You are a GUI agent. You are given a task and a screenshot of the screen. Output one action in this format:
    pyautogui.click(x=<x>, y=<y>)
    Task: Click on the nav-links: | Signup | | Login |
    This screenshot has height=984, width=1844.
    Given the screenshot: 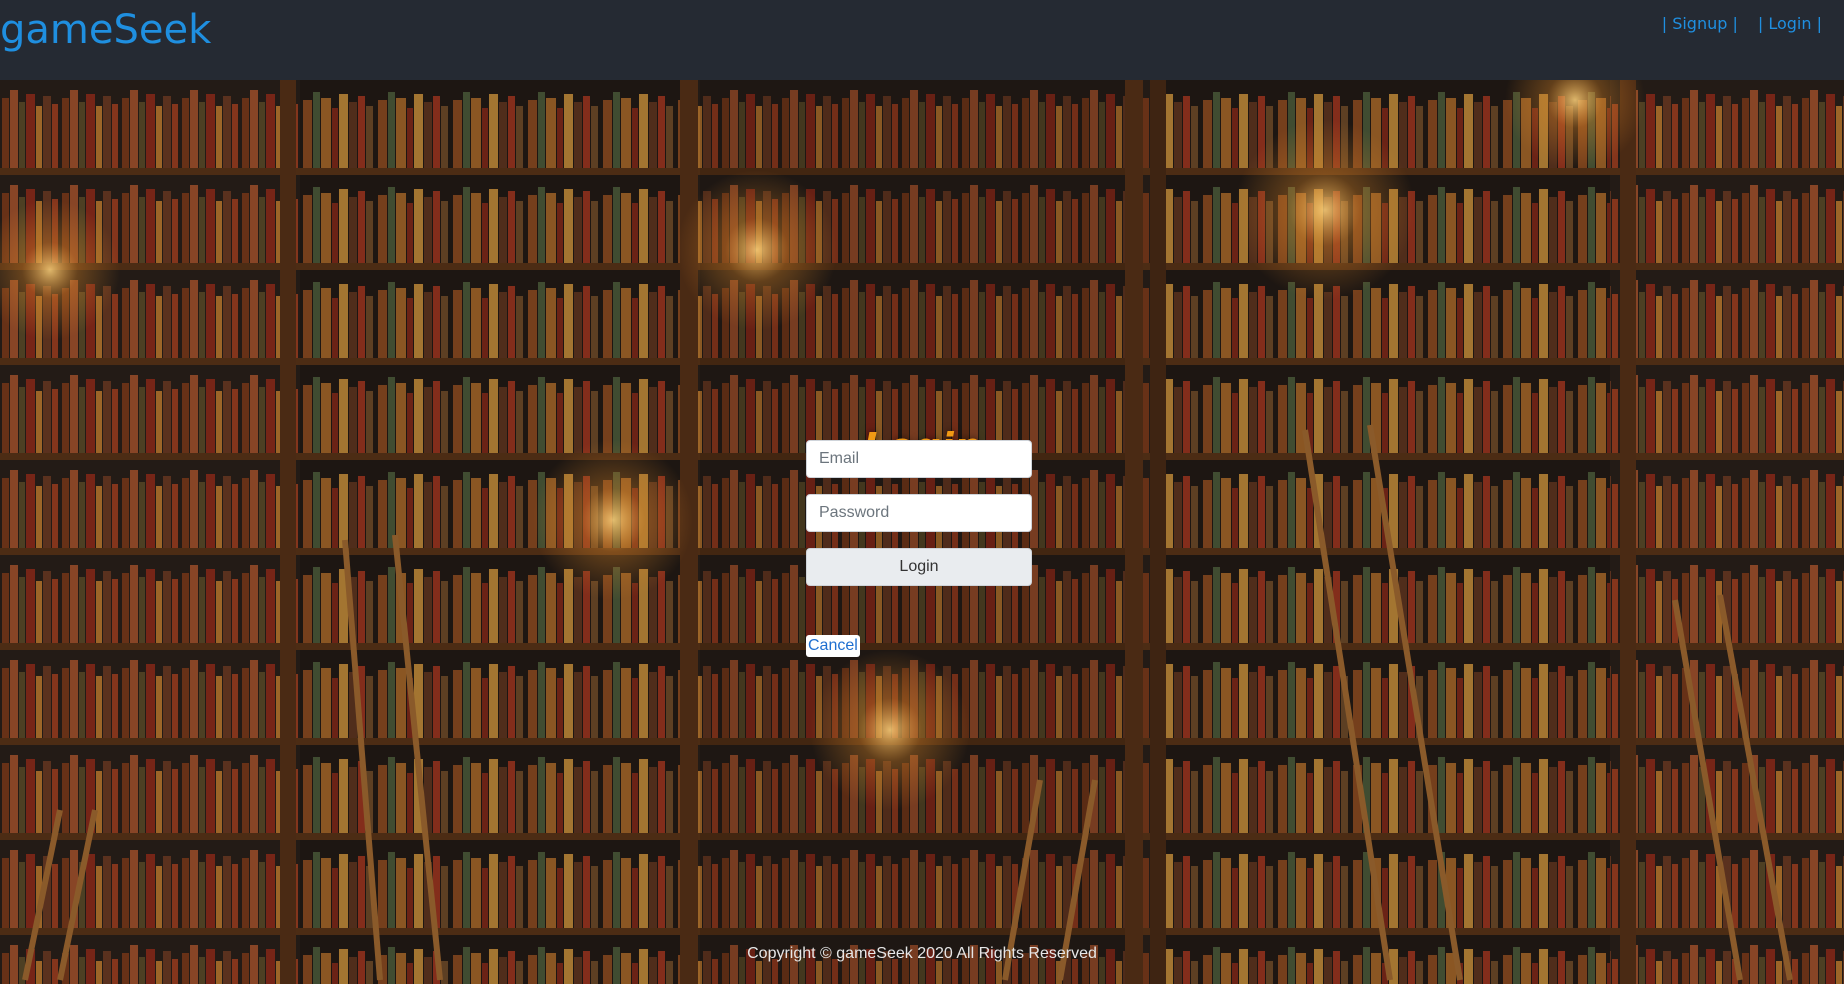 What is the action you would take?
    pyautogui.click(x=1742, y=23)
    